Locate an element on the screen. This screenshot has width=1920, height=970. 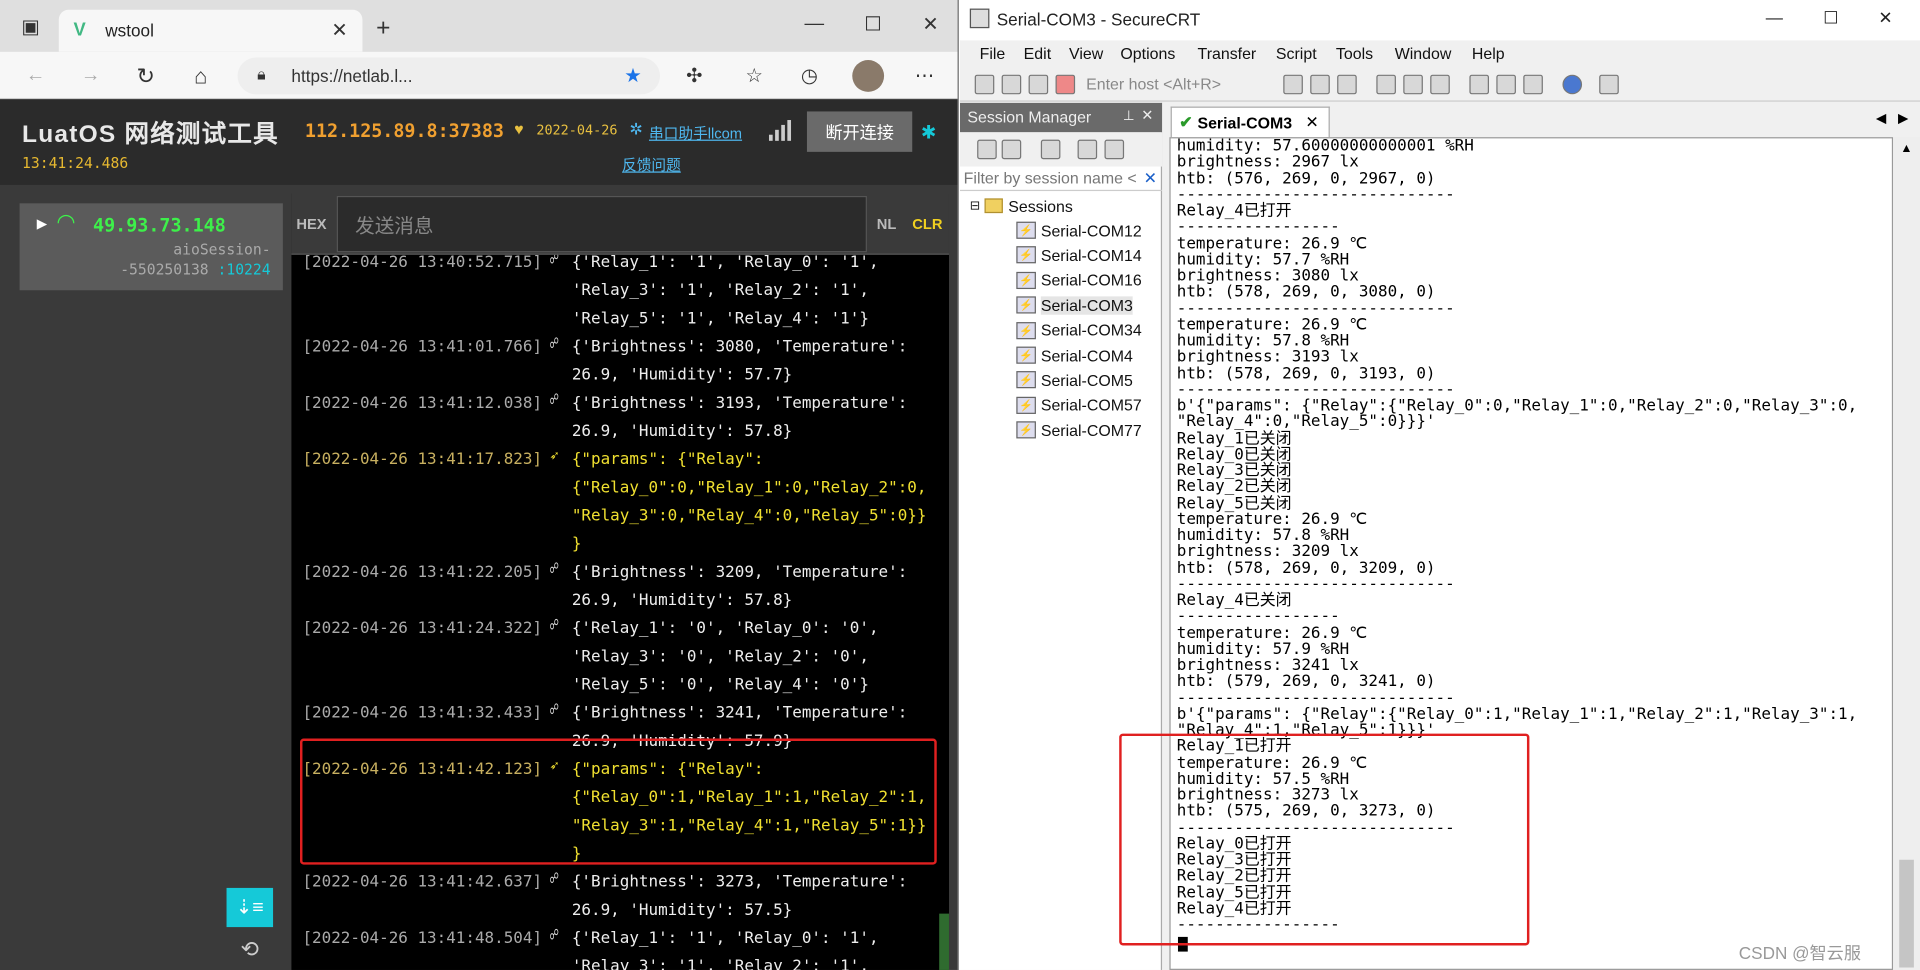
keymap-icon is located at coordinates (1533, 84).